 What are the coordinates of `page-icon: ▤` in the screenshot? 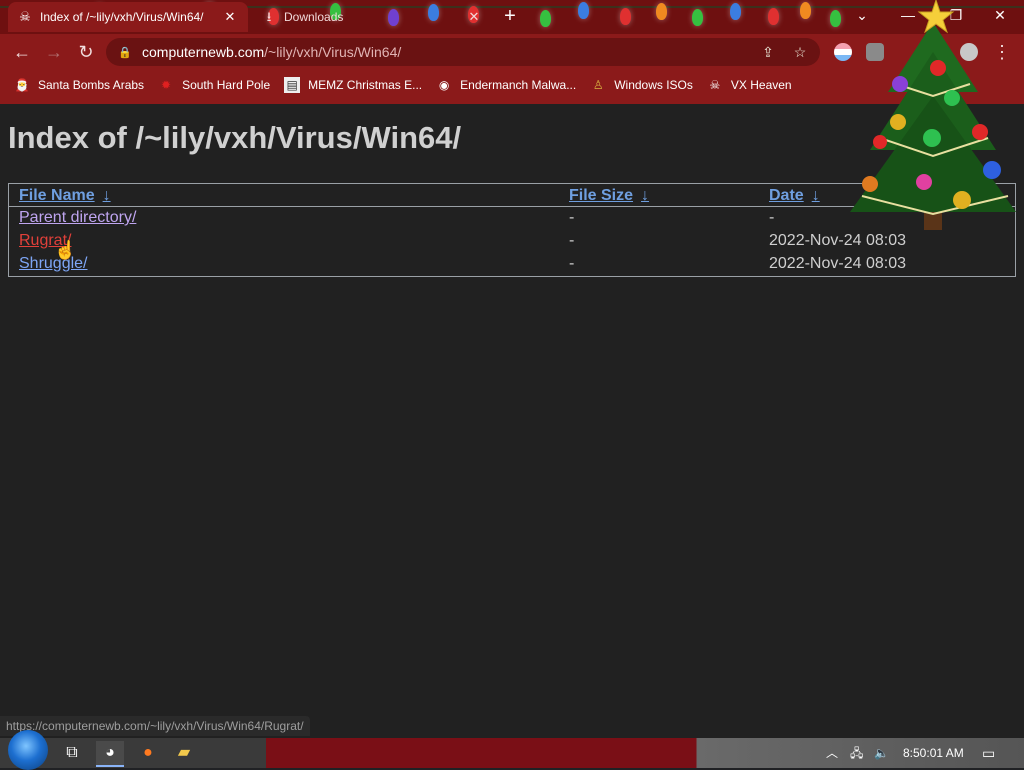 It's located at (292, 85).